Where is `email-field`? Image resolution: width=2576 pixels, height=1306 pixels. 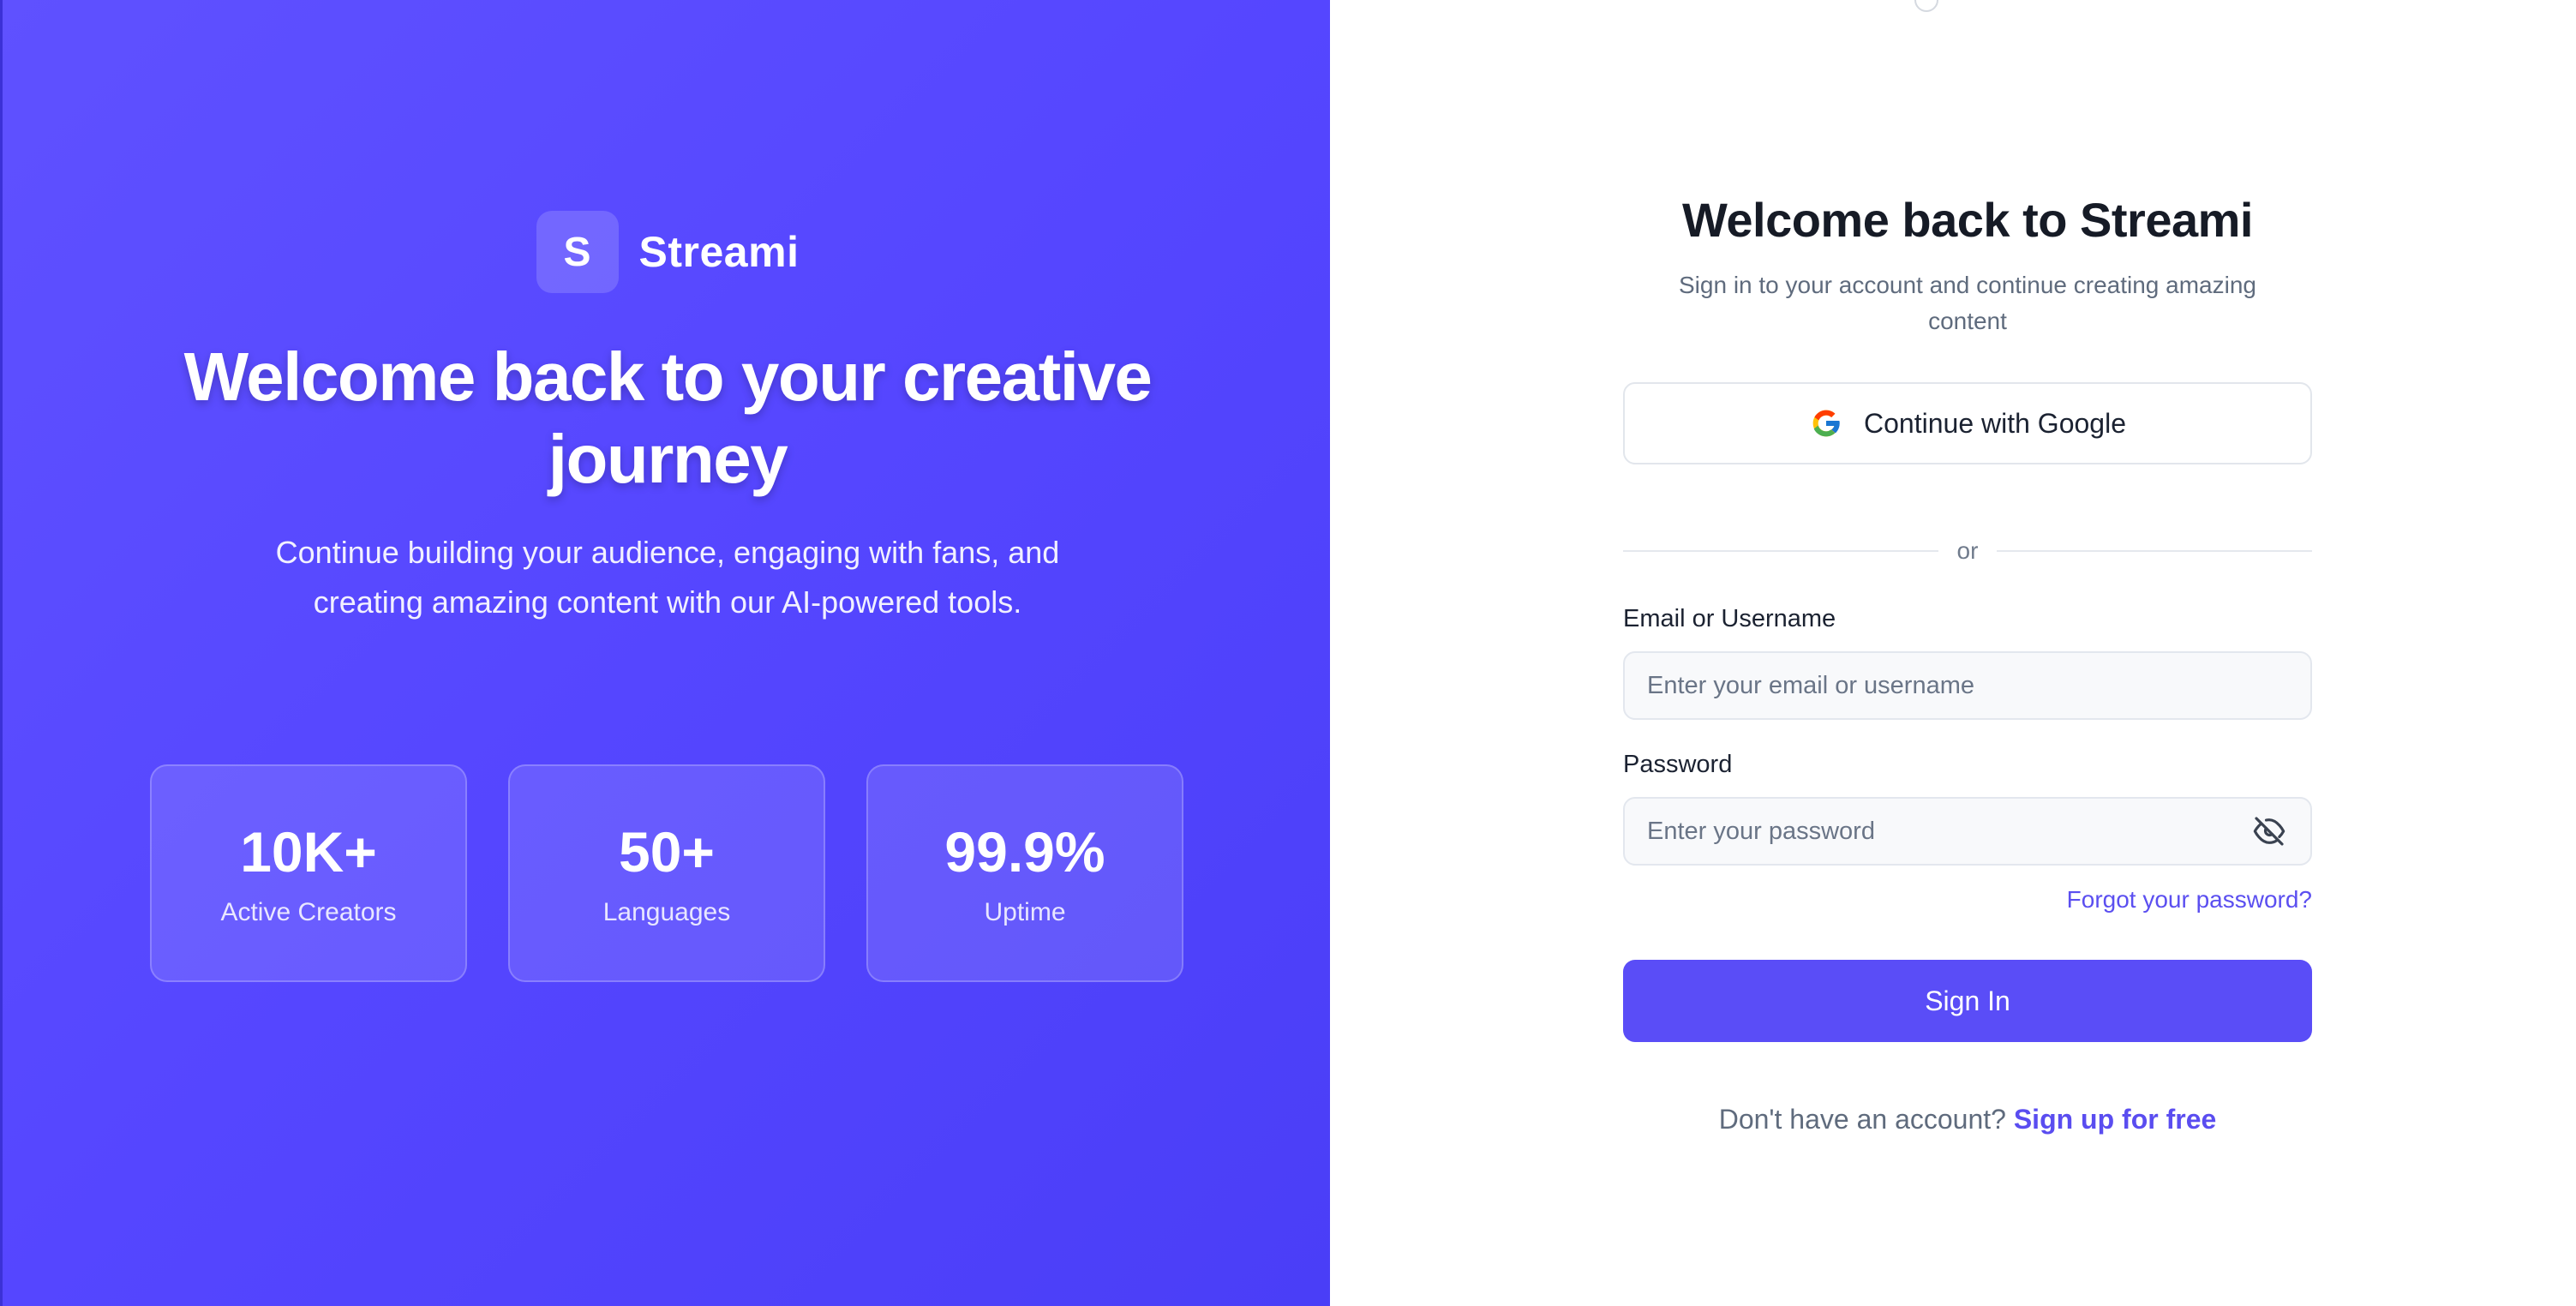
email-field is located at coordinates (1967, 685).